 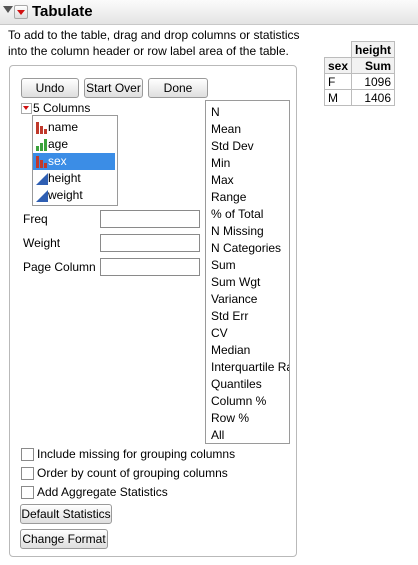 I want to click on red-triangle-menu-icon, so click(x=21, y=12).